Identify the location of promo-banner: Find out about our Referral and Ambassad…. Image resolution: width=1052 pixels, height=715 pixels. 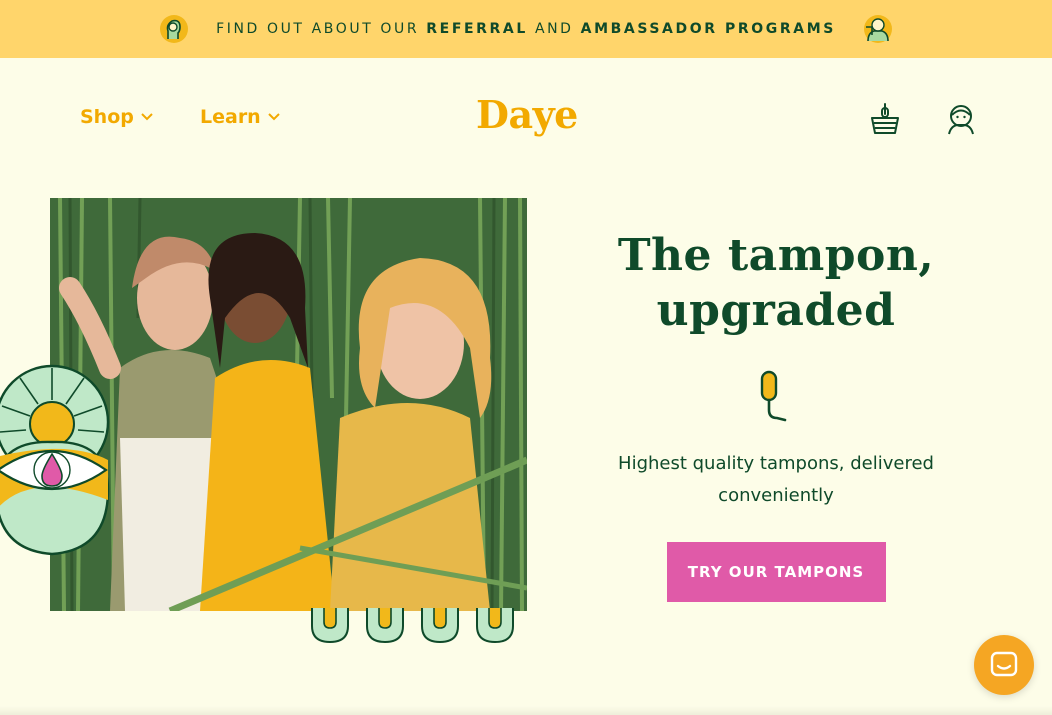
(526, 29).